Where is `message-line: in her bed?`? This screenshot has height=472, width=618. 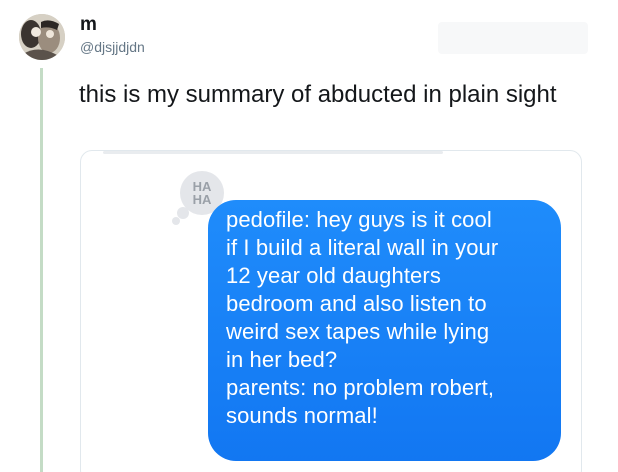
message-line: in her bed? is located at coordinates (282, 359).